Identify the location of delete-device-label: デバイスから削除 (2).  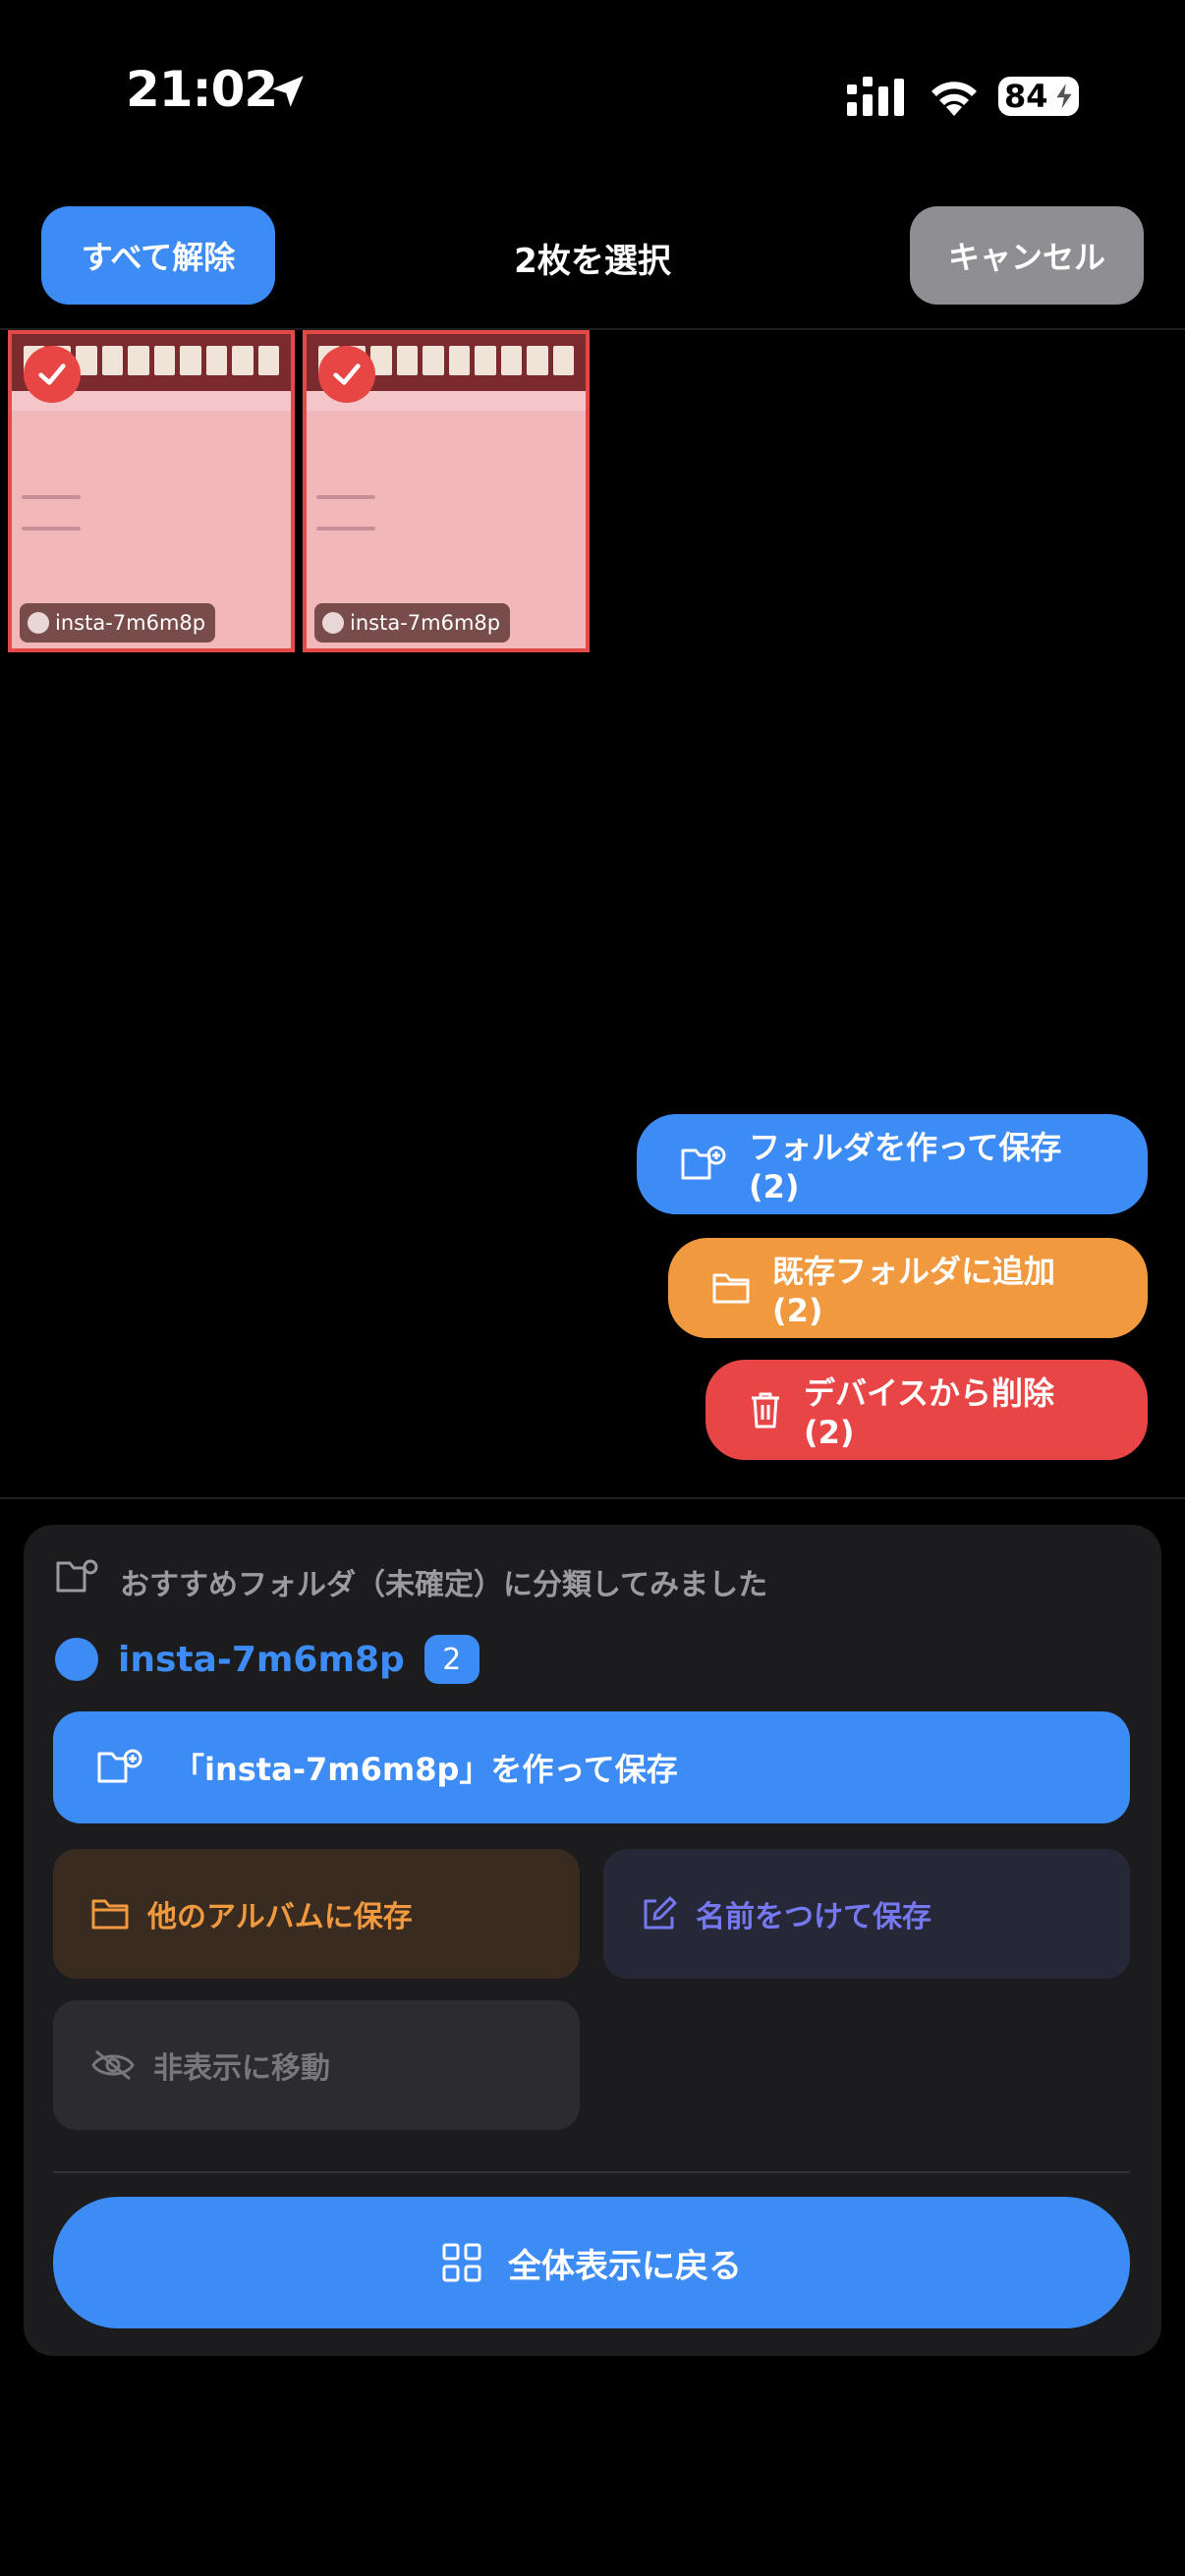
(930, 1412).